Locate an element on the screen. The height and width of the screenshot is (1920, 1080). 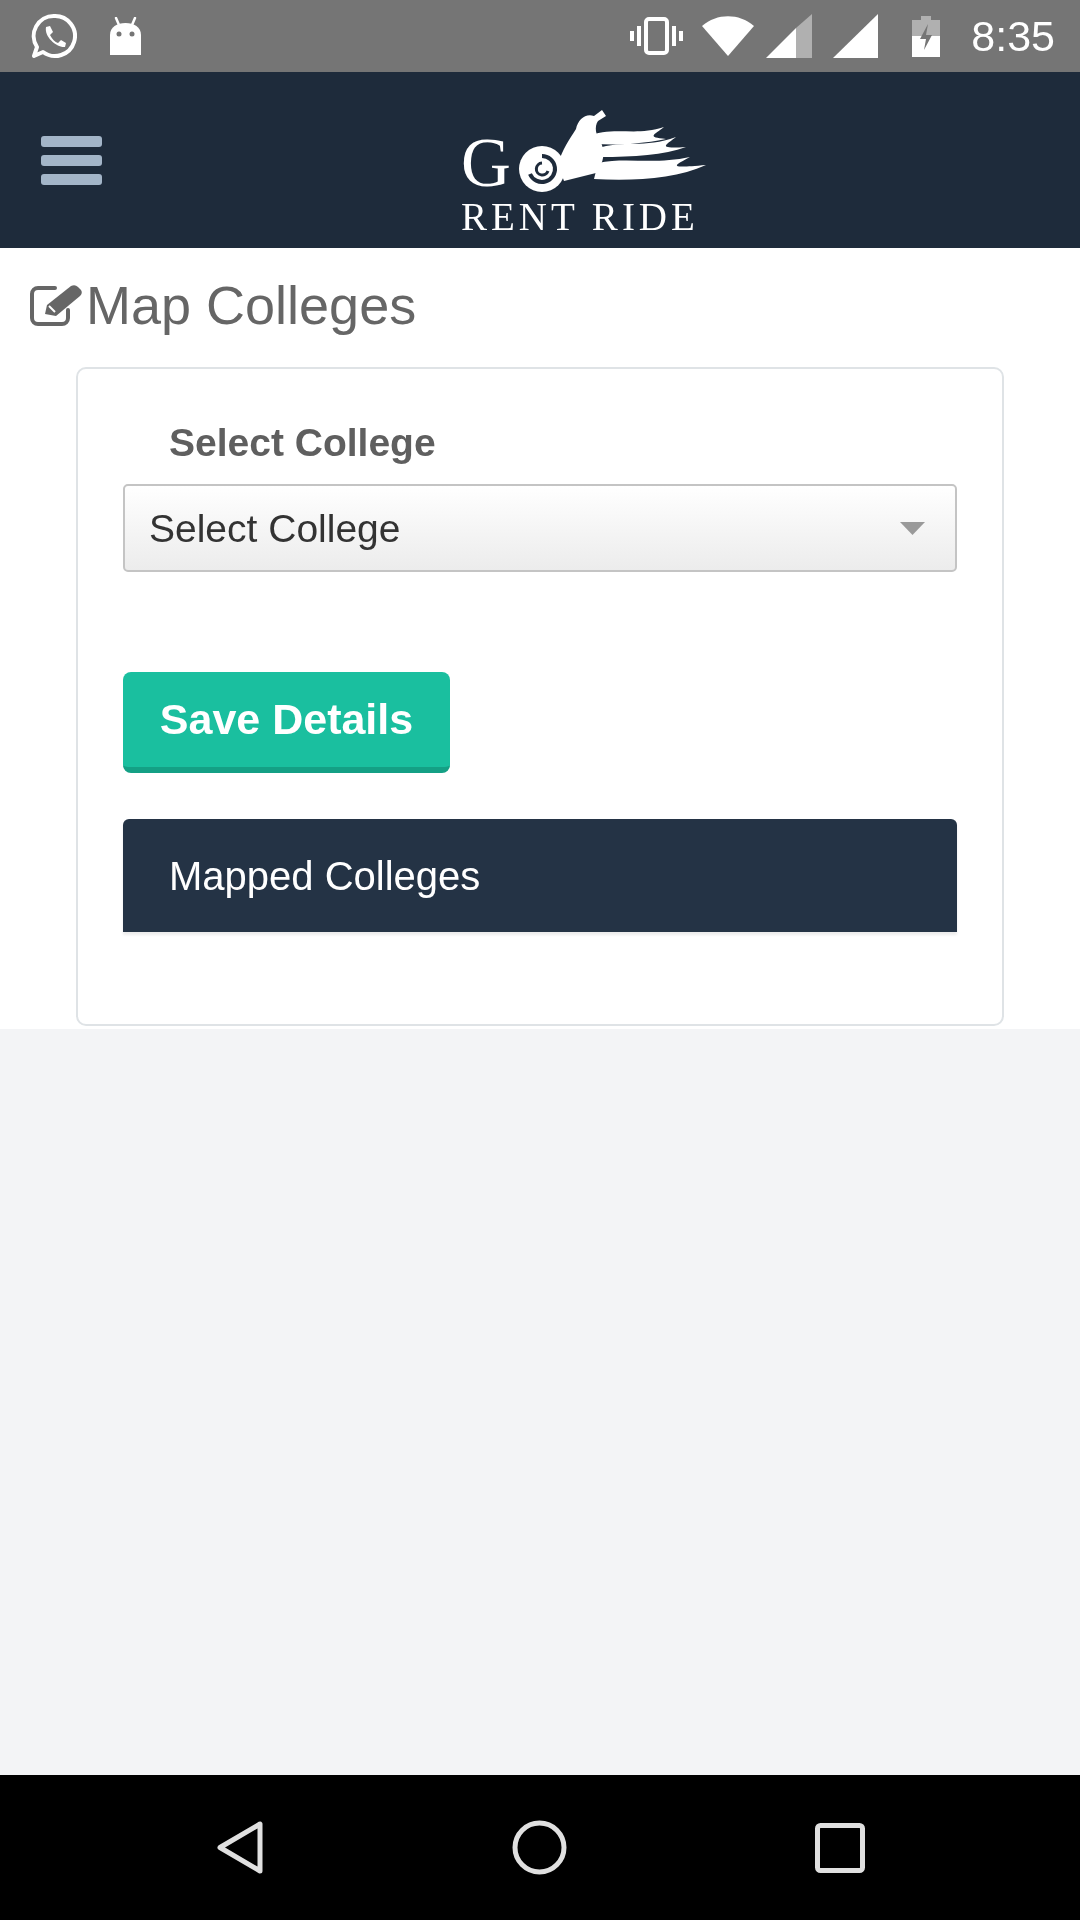
field-label: Select College is located at coordinates (302, 442).